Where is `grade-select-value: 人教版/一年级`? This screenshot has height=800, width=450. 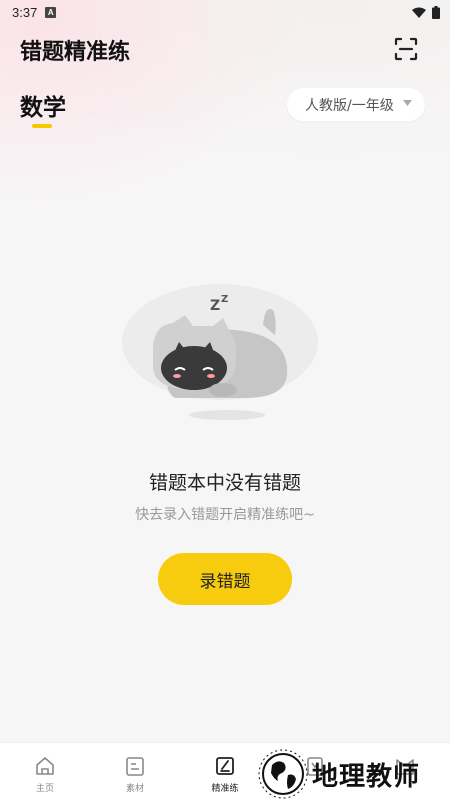
grade-select-value: 人教版/一年级 is located at coordinates (349, 105).